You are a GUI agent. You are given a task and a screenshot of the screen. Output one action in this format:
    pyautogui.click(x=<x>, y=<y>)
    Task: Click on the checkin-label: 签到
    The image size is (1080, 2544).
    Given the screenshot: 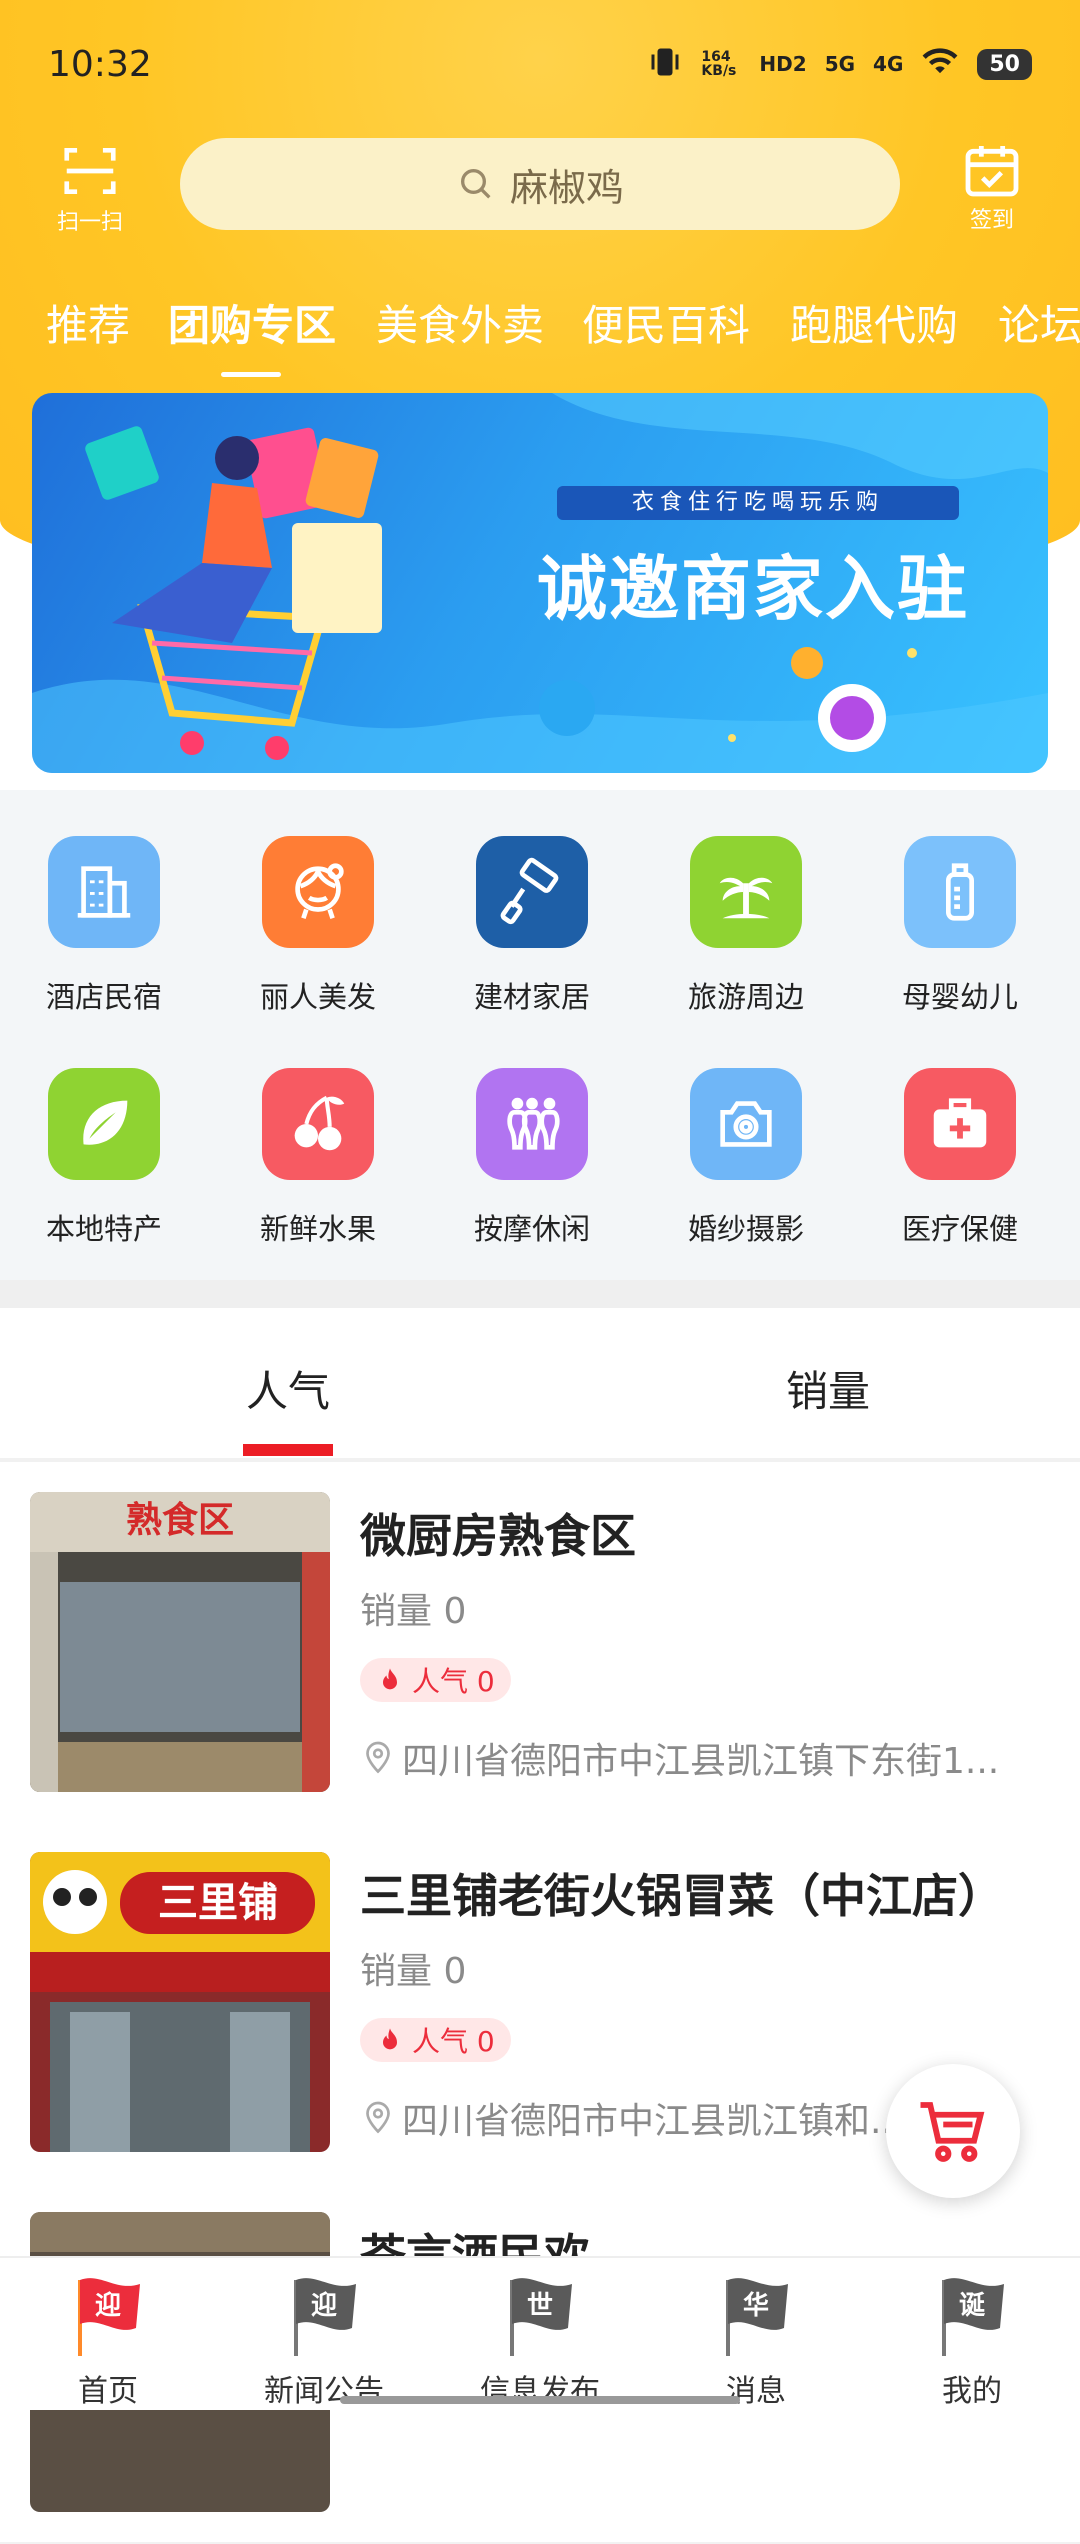 What is the action you would take?
    pyautogui.click(x=991, y=220)
    